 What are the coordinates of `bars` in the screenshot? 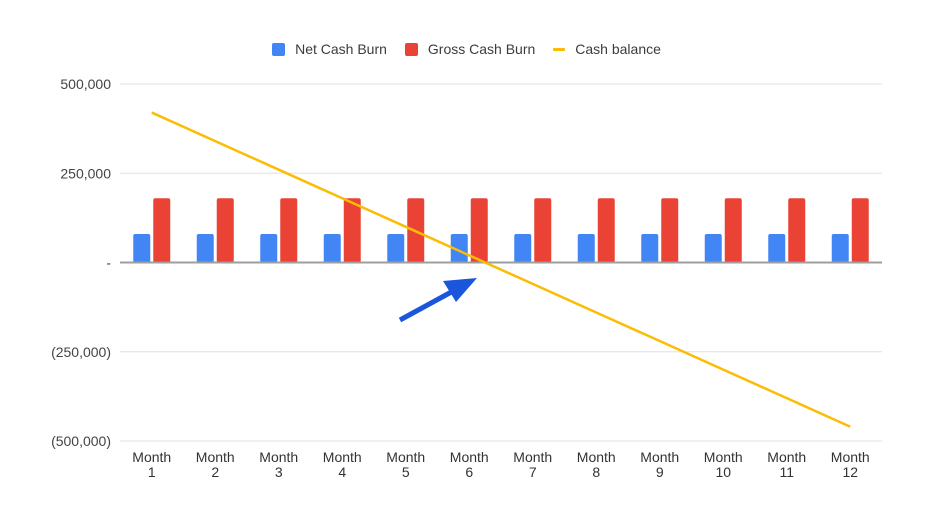 It's located at (501, 230).